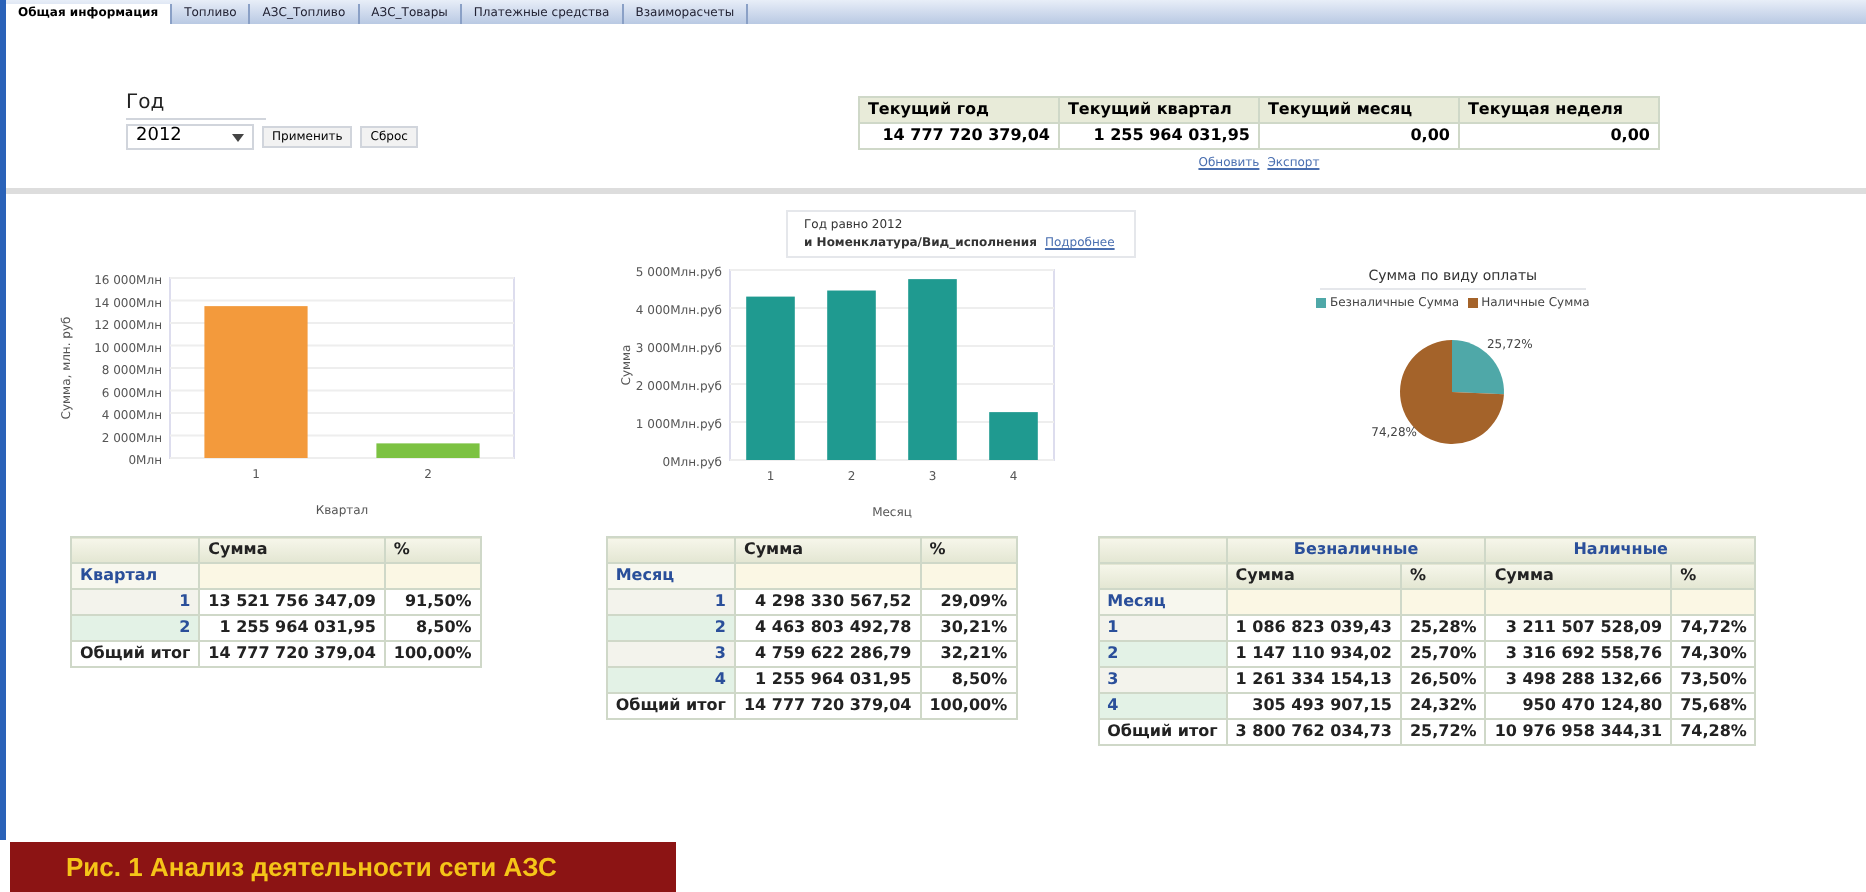  What do you see at coordinates (1313, 706) in the screenshot?
I see `table-cell: 305 493 907,15` at bounding box center [1313, 706].